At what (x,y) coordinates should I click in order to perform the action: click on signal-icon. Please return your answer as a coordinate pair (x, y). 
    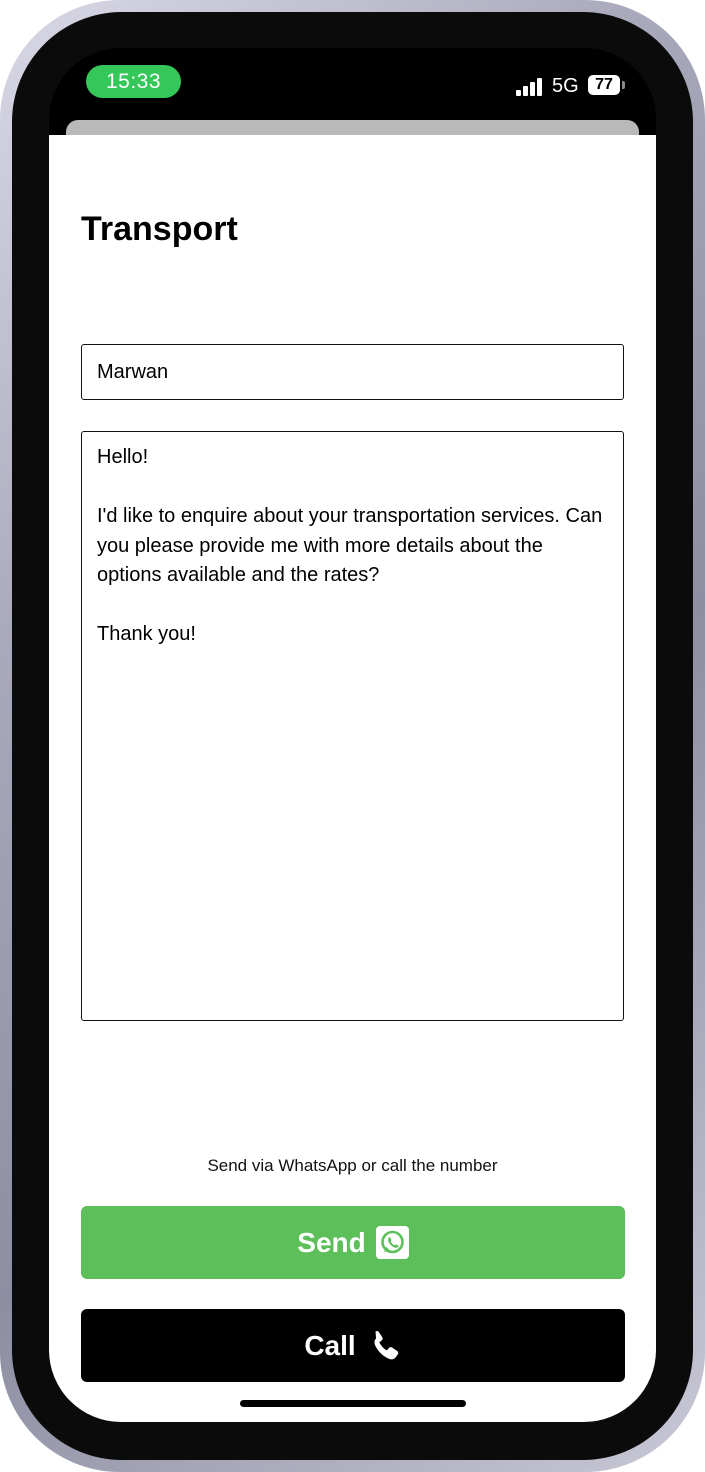
    Looking at the image, I should click on (530, 87).